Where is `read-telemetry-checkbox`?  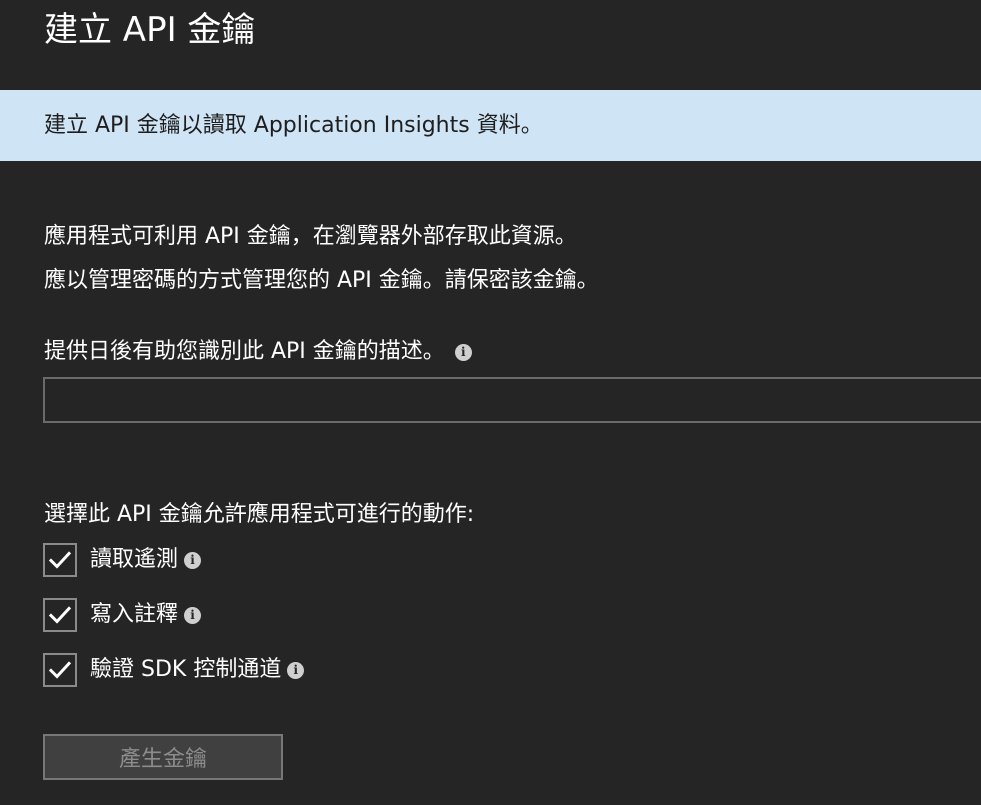
read-telemetry-checkbox is located at coordinates (60, 560).